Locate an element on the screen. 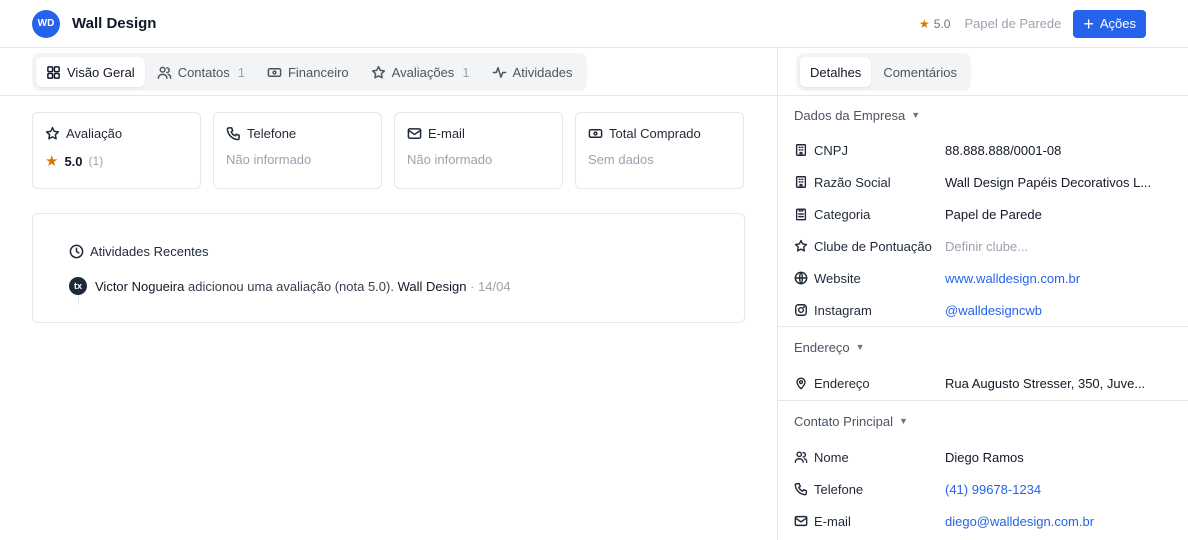  tab-contatos: Contatos 1 is located at coordinates (201, 72).